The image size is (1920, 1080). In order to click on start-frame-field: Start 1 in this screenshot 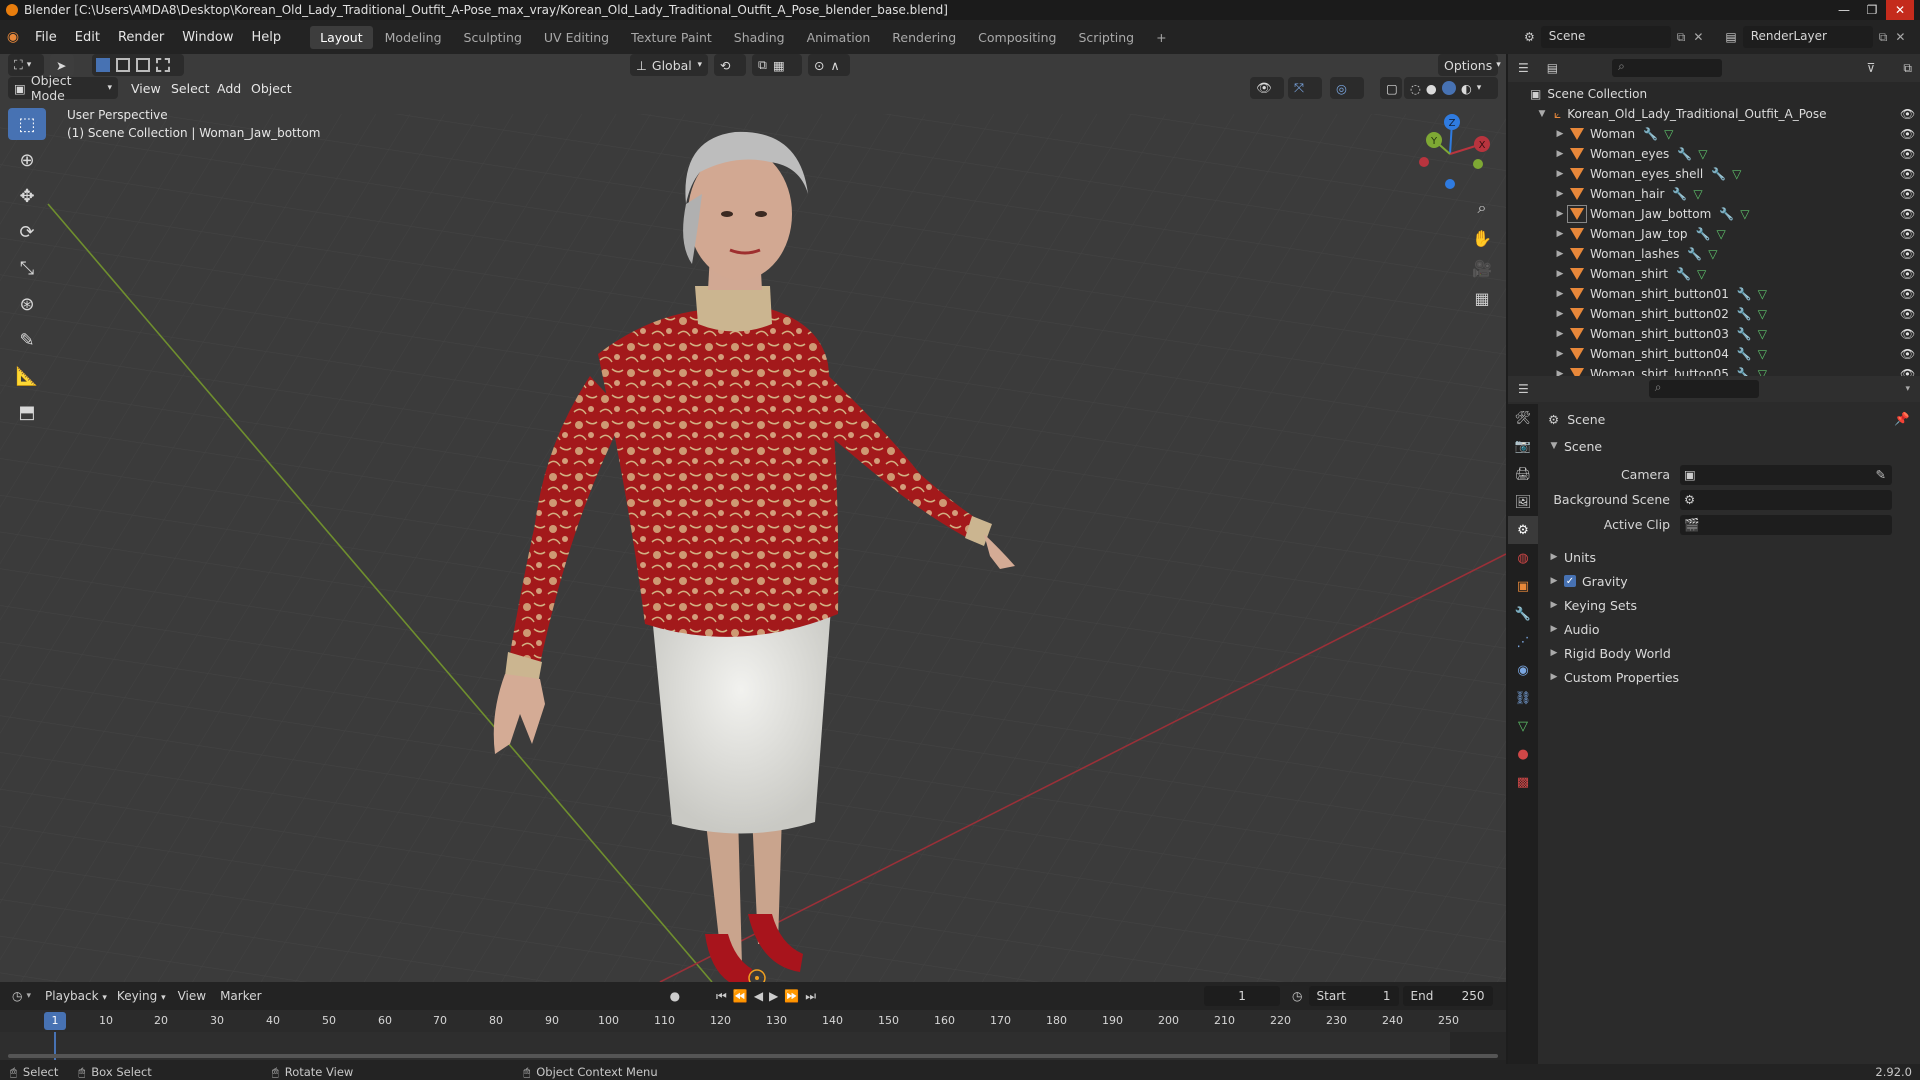, I will do `click(1353, 996)`.